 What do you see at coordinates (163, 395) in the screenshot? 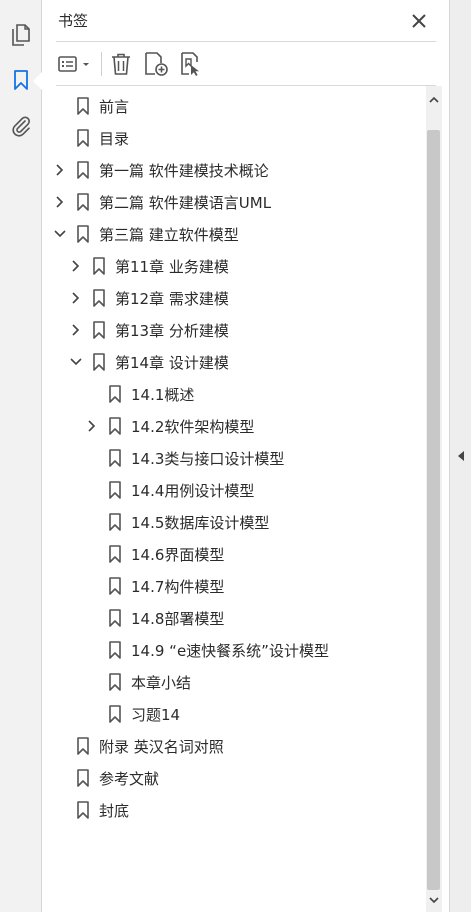
I see `bookmark-label: 14.1概述` at bounding box center [163, 395].